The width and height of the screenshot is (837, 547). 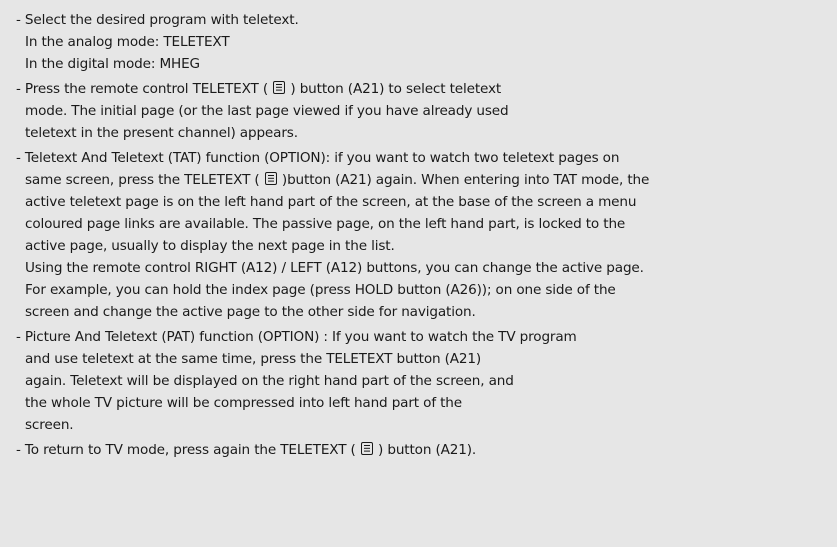 What do you see at coordinates (142, 180) in the screenshot?
I see `text-fragment: same screen, press the TELETEXT (` at bounding box center [142, 180].